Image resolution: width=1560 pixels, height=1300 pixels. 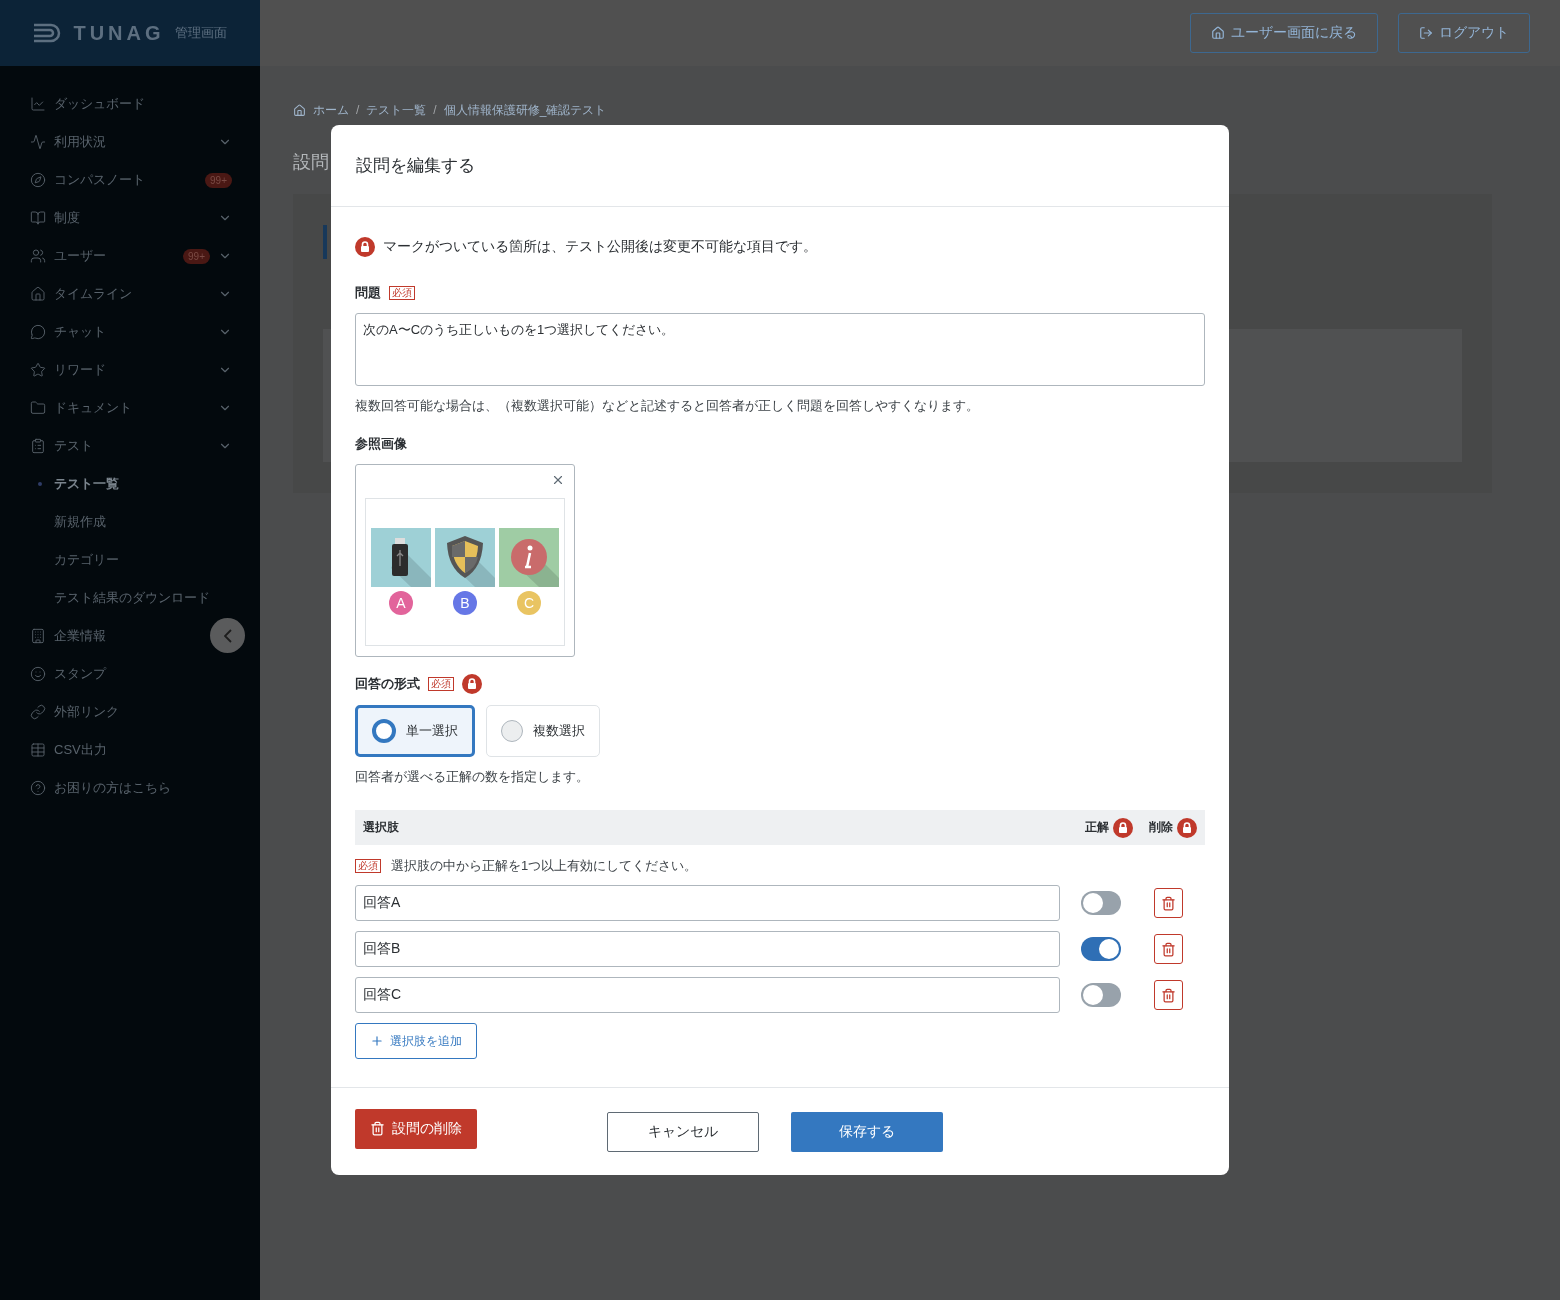 What do you see at coordinates (365, 247) in the screenshot?
I see `lock-icon` at bounding box center [365, 247].